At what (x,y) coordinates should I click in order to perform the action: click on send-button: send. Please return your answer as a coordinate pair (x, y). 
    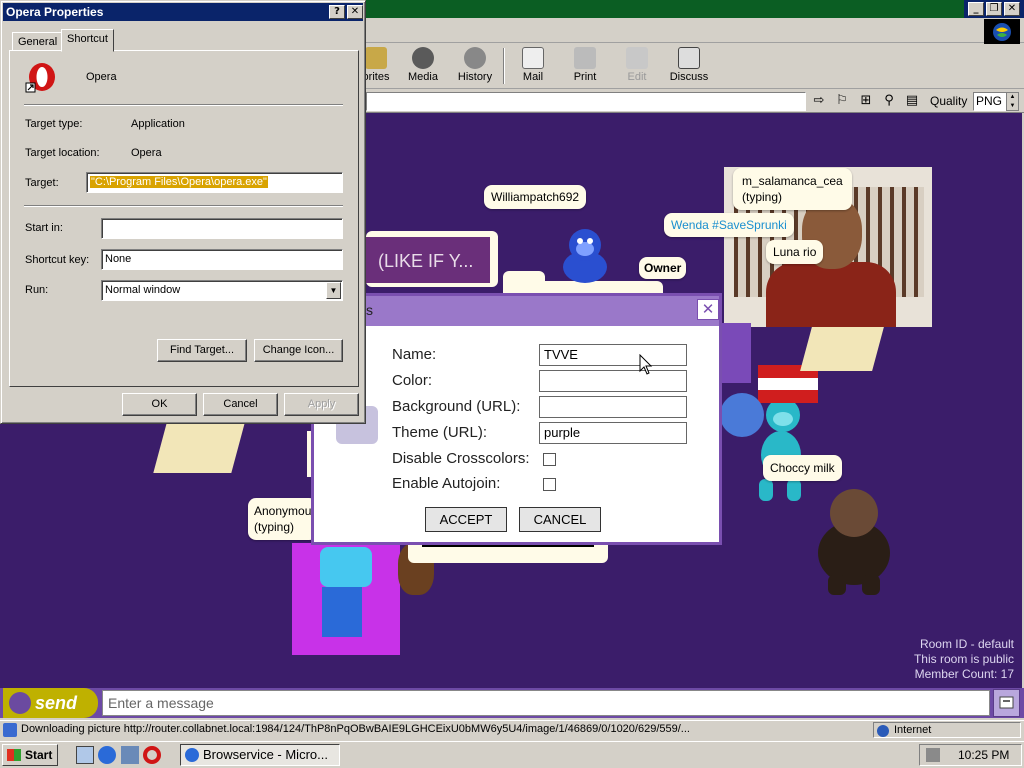
    Looking at the image, I should click on (50, 703).